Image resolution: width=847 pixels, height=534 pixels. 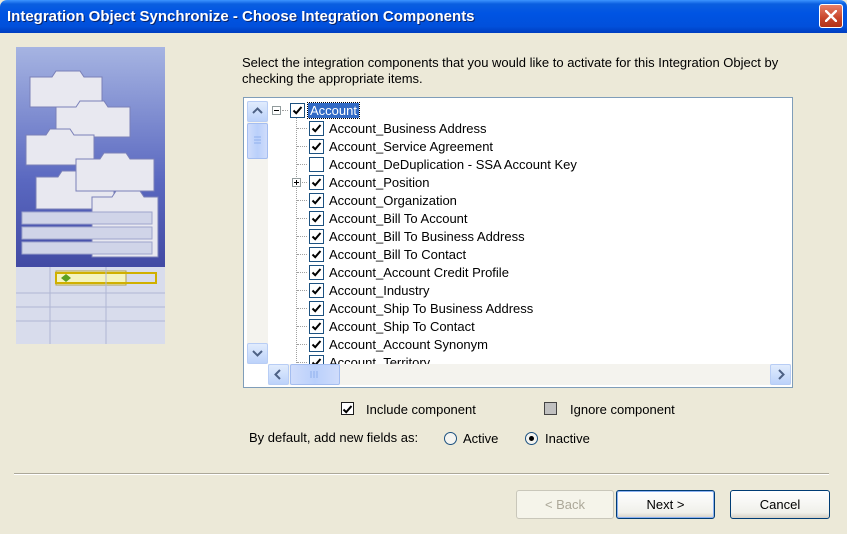 I want to click on inactive-radio-label: Inactive, so click(x=567, y=438).